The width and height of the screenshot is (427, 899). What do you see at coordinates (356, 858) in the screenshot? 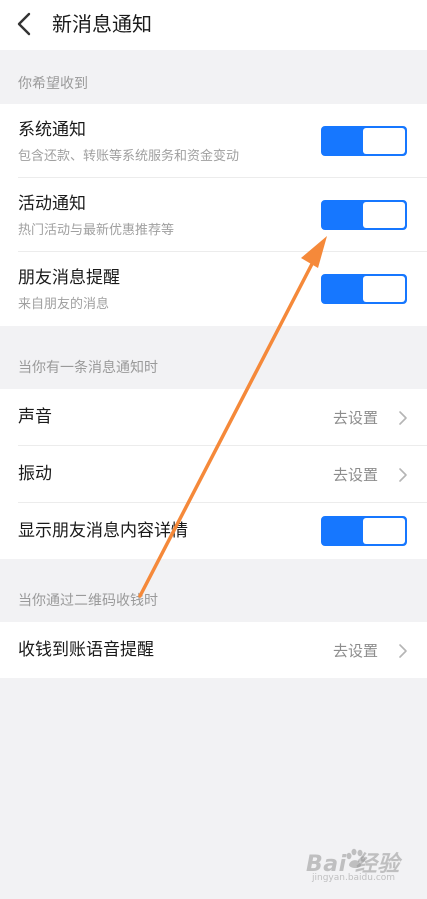
I see `baidu-paw-icon` at bounding box center [356, 858].